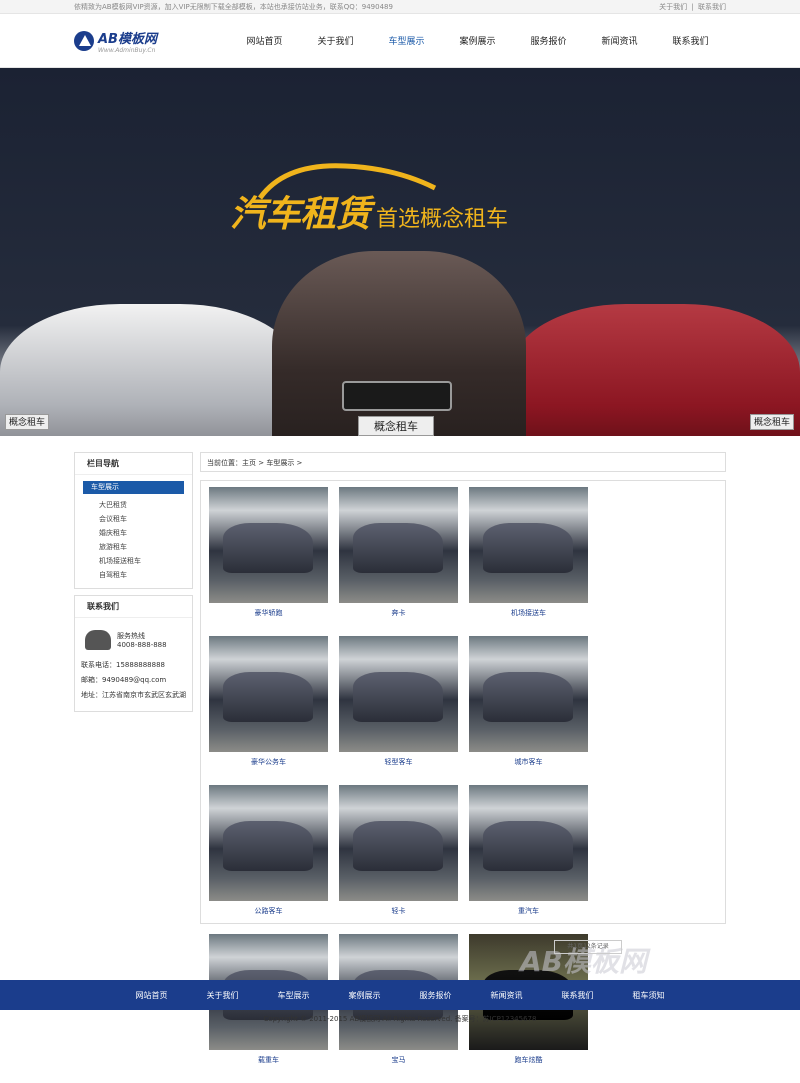 Image resolution: width=800 pixels, height=1083 pixels. Describe the element at coordinates (293, 995) in the screenshot. I see `footer-link: 车型展示` at that location.